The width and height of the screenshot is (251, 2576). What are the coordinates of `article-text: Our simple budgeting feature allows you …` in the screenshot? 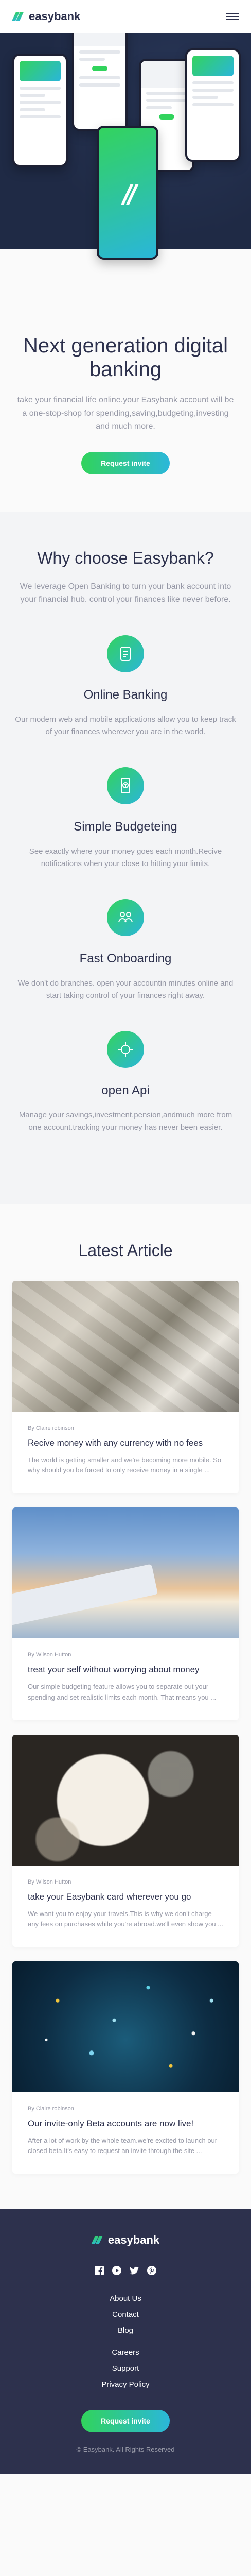 It's located at (123, 1692).